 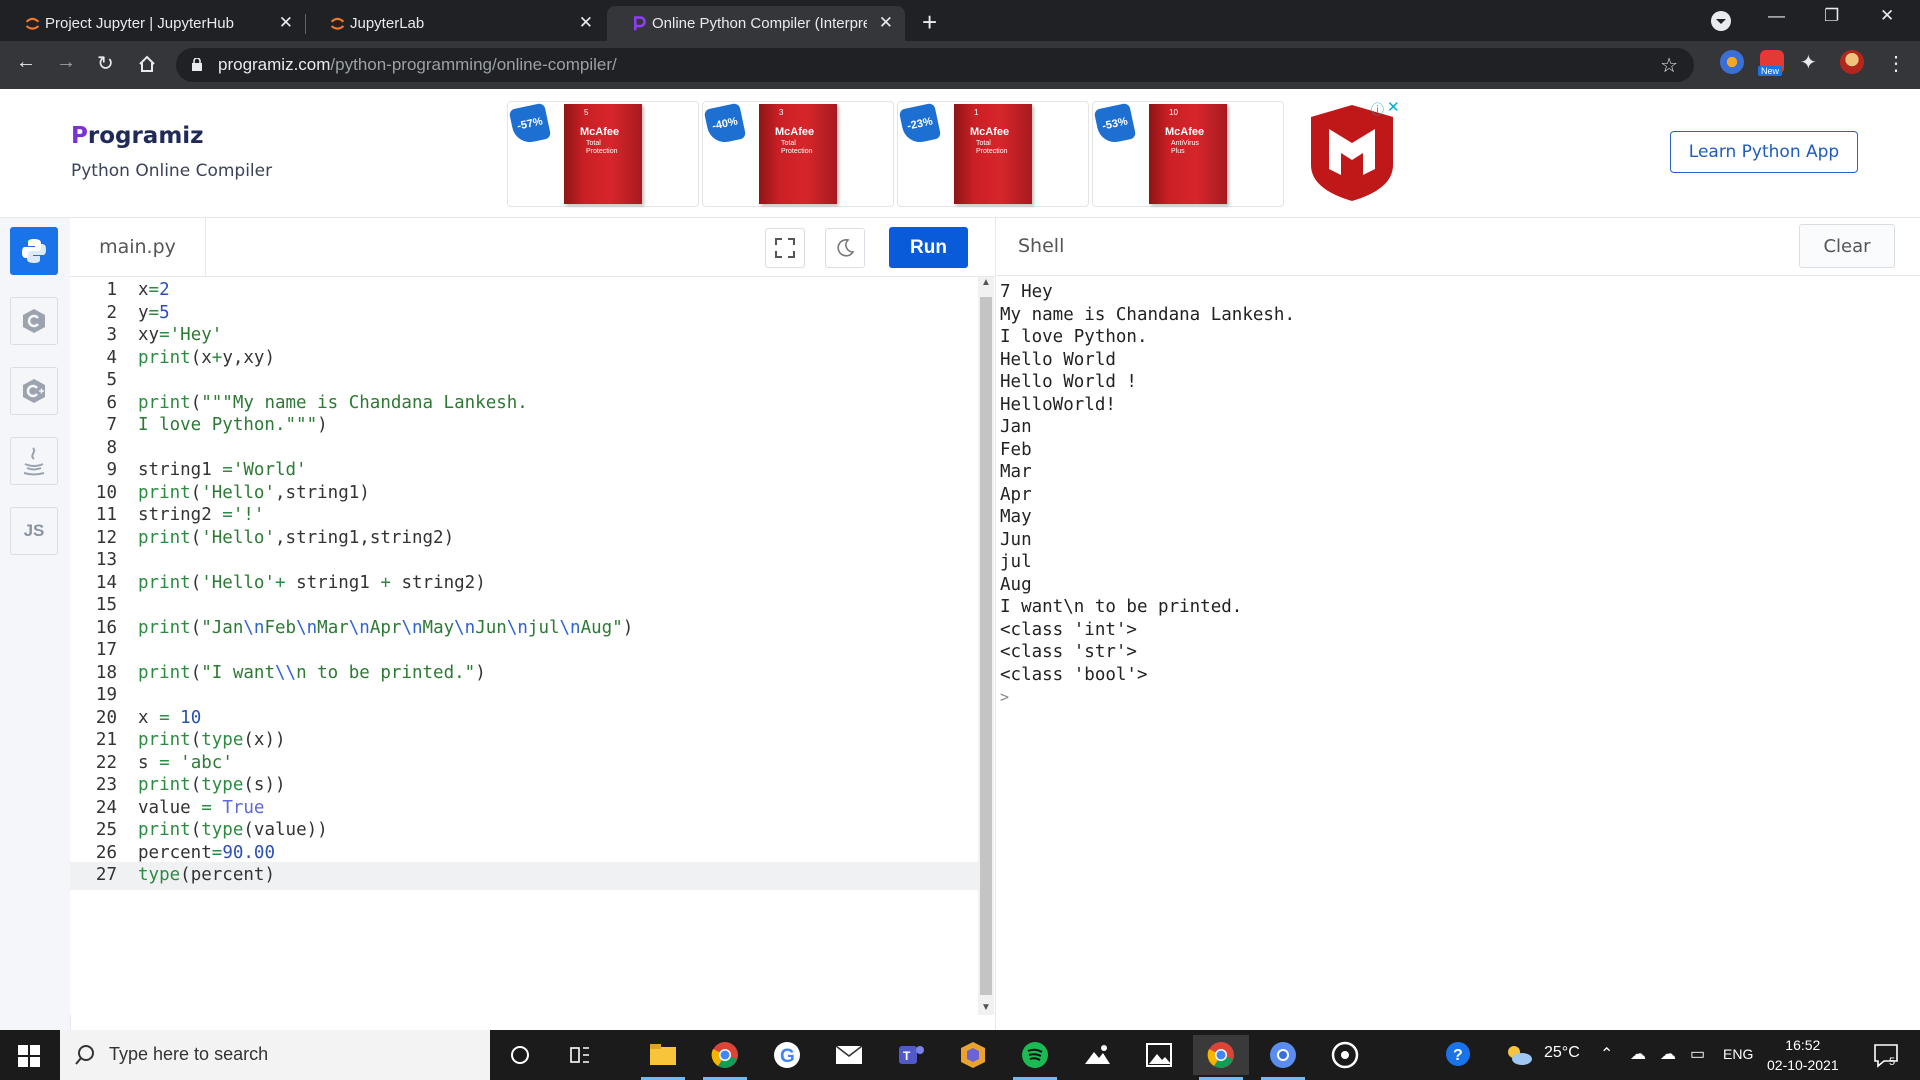 What do you see at coordinates (66, 62) in the screenshot?
I see `forward-icon: →` at bounding box center [66, 62].